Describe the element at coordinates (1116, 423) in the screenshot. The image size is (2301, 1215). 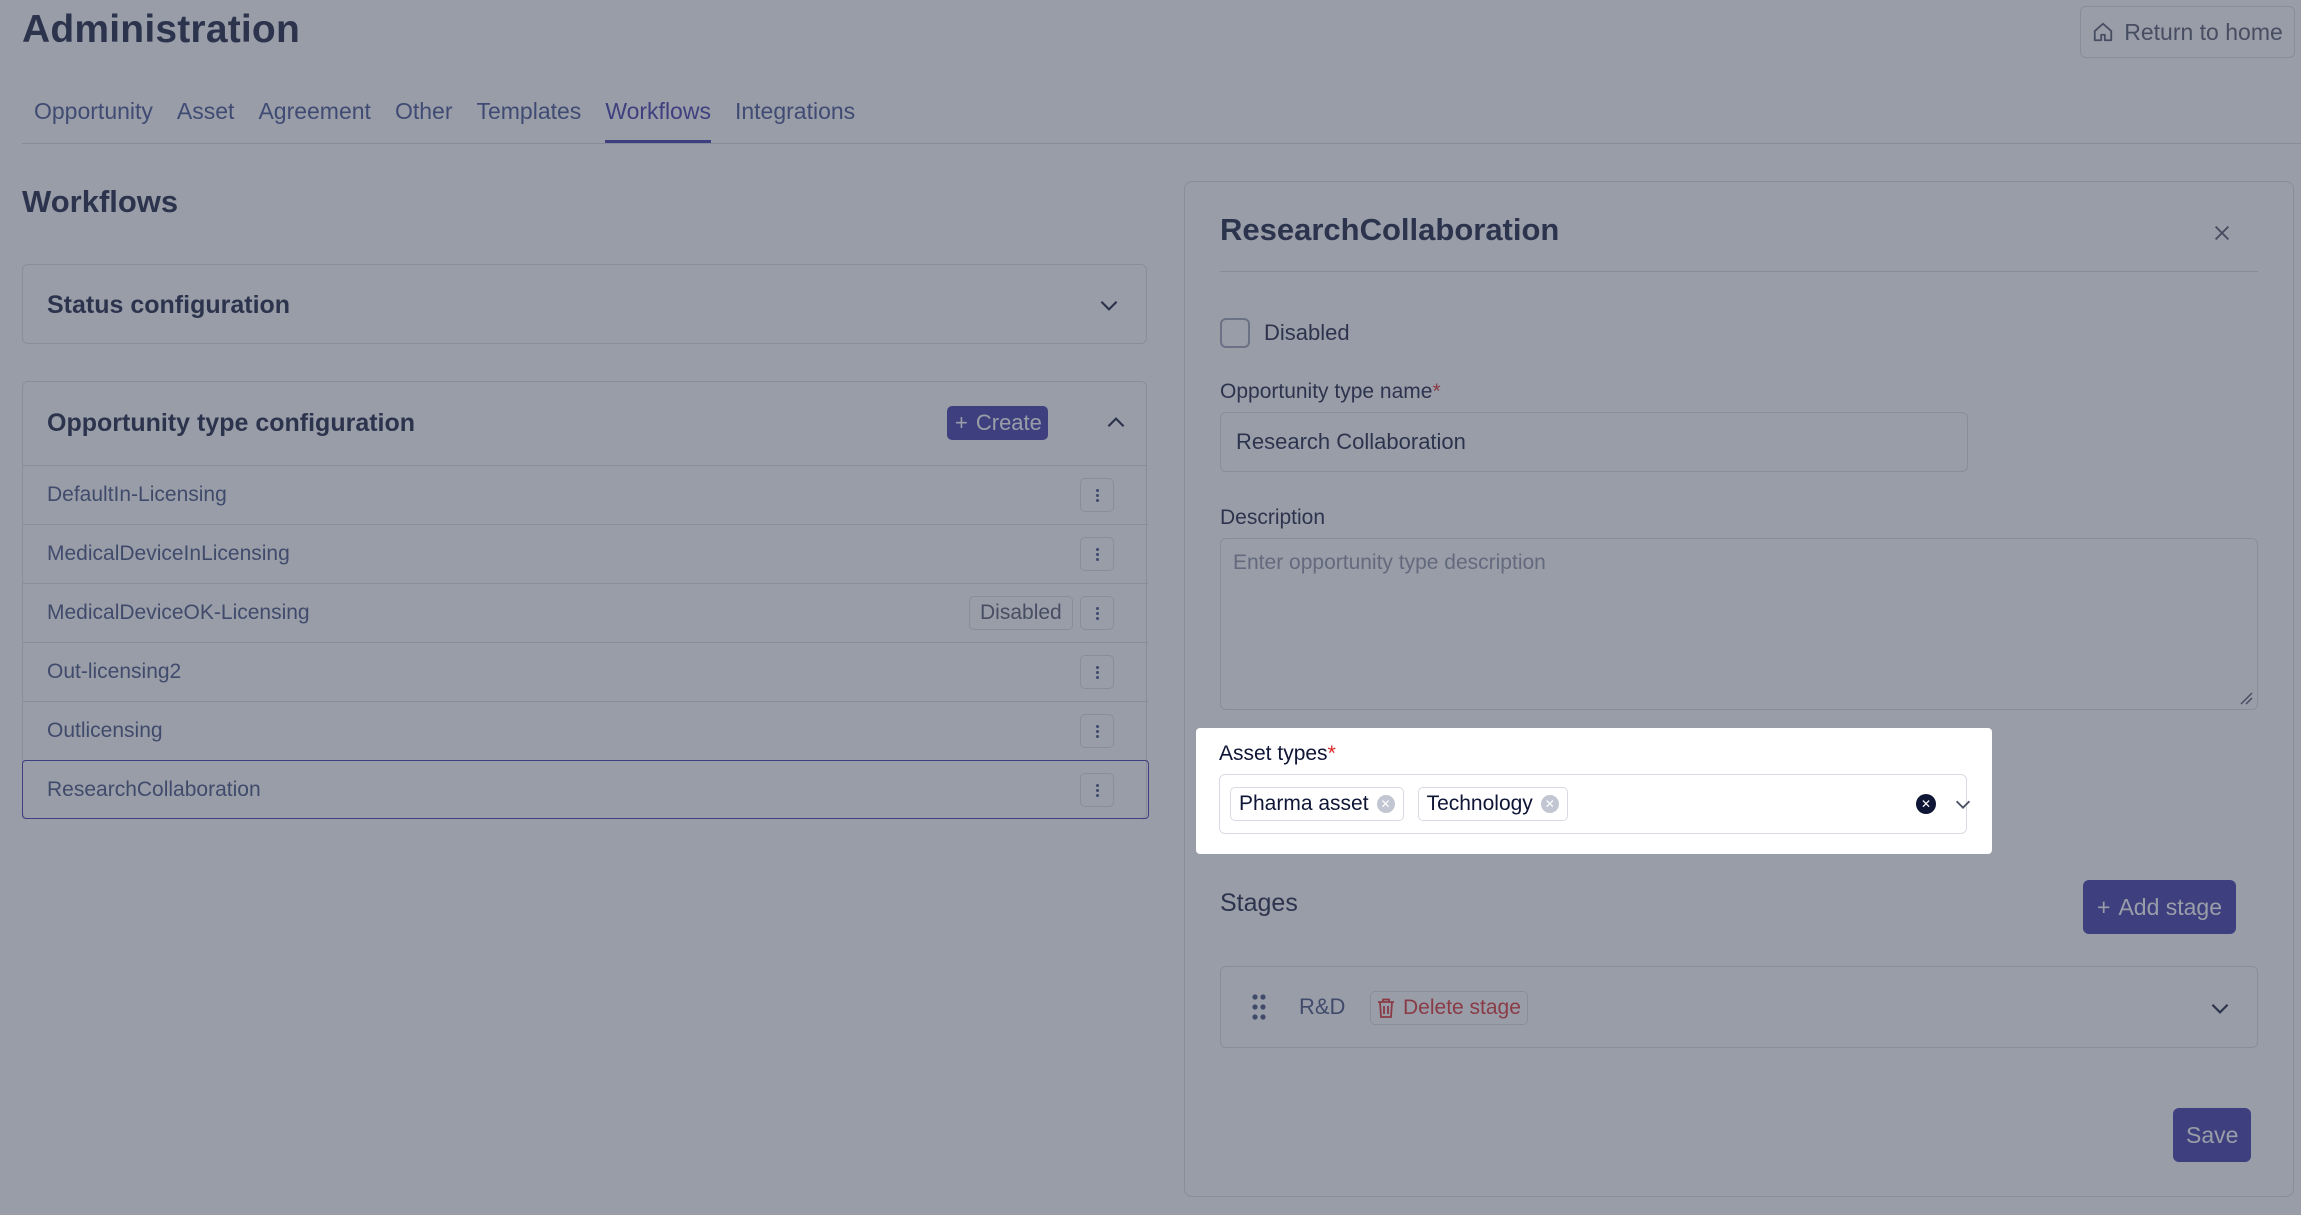
I see `chevron-up-icon` at that location.